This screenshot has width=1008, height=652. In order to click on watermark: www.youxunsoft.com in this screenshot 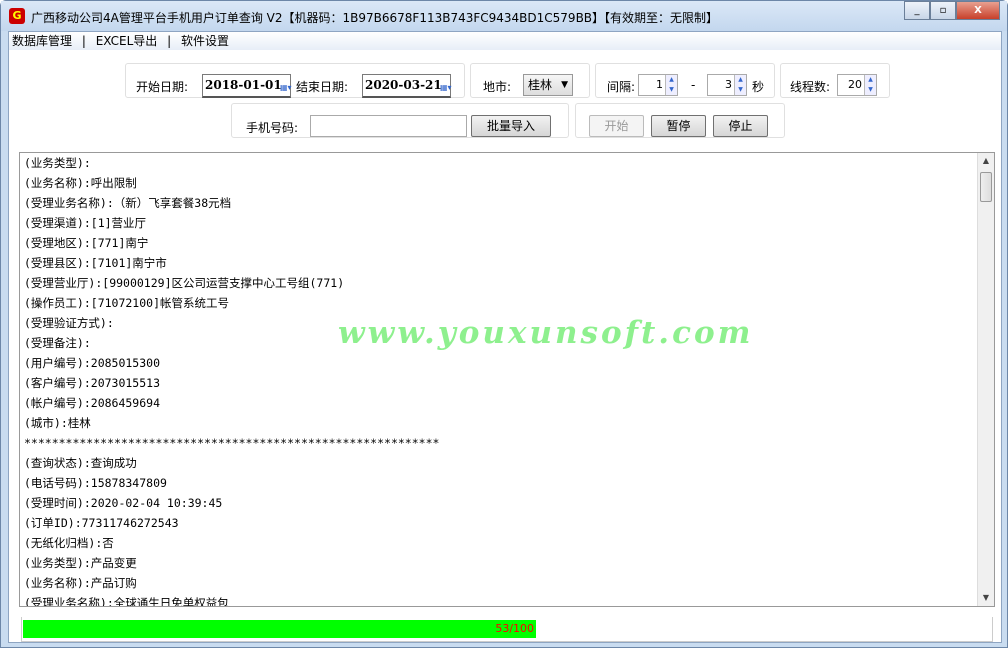, I will do `click(546, 333)`.